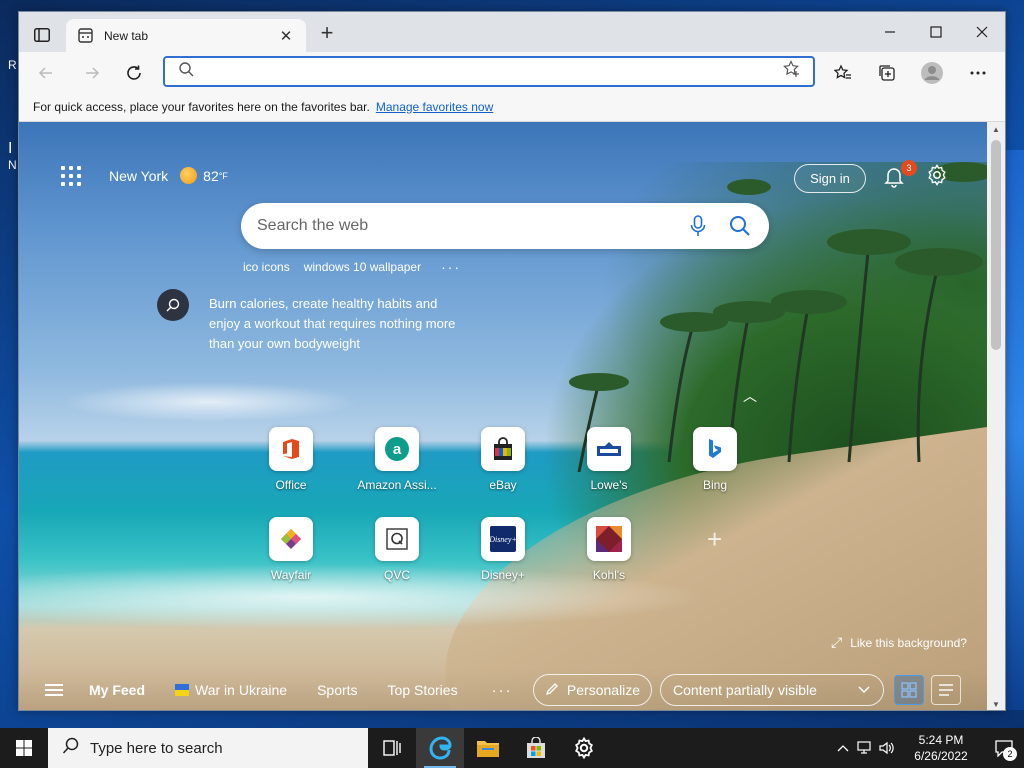 Image resolution: width=1024 pixels, height=768 pixels. I want to click on chevron-up-icon, so click(843, 748).